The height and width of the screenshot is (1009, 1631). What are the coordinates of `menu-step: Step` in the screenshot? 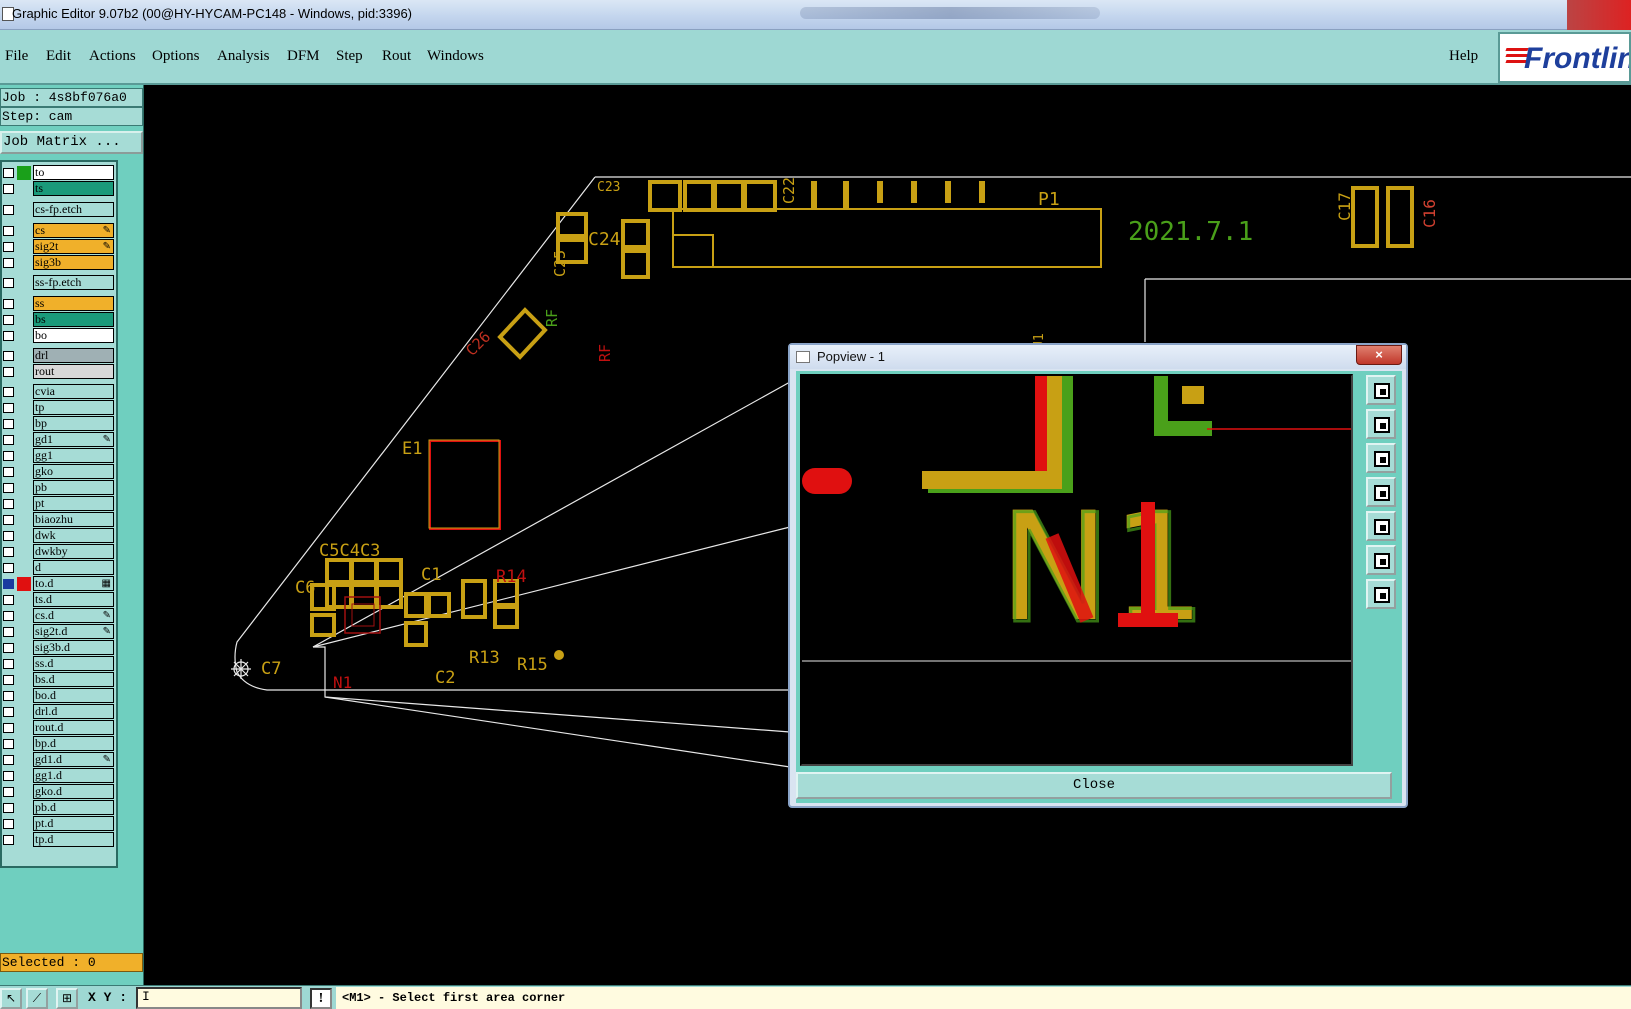 It's located at (349, 56).